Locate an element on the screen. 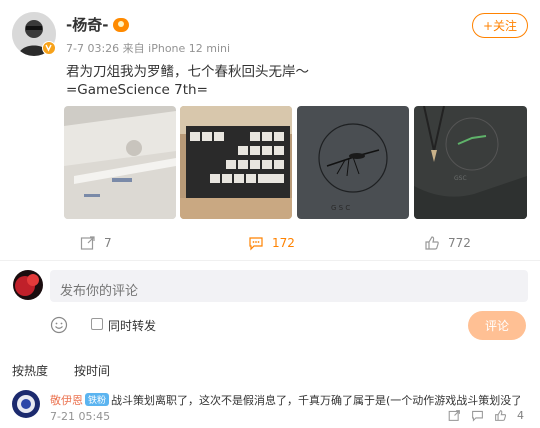  svg-text: GSC is located at coordinates (460, 178).